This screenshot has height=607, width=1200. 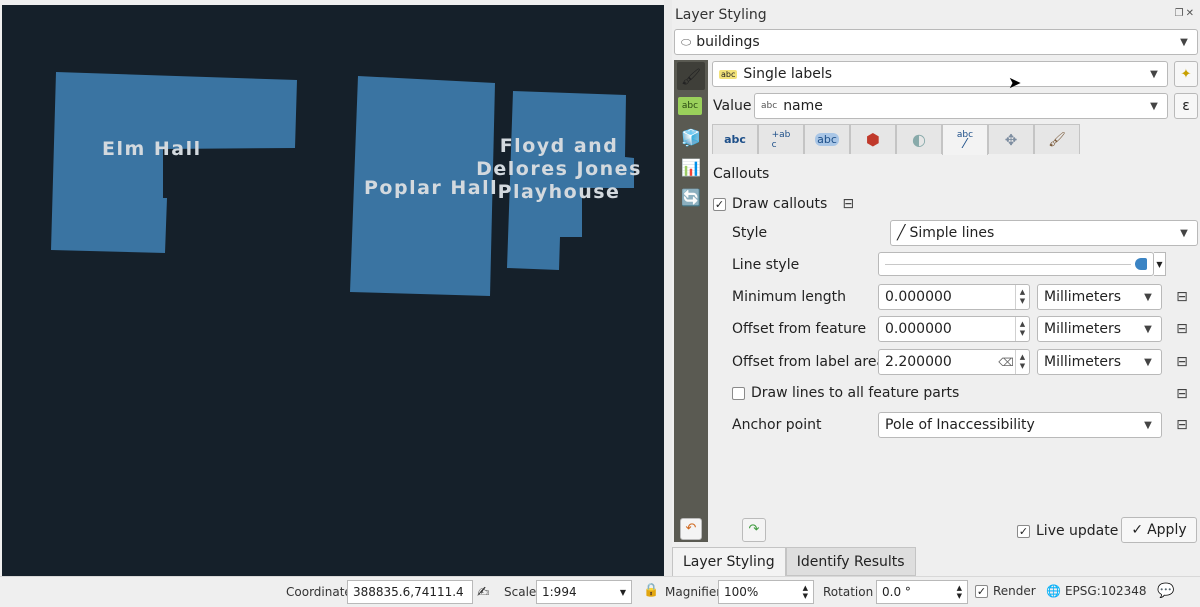 I want to click on anchor-point-label: Anchor point, so click(x=777, y=425).